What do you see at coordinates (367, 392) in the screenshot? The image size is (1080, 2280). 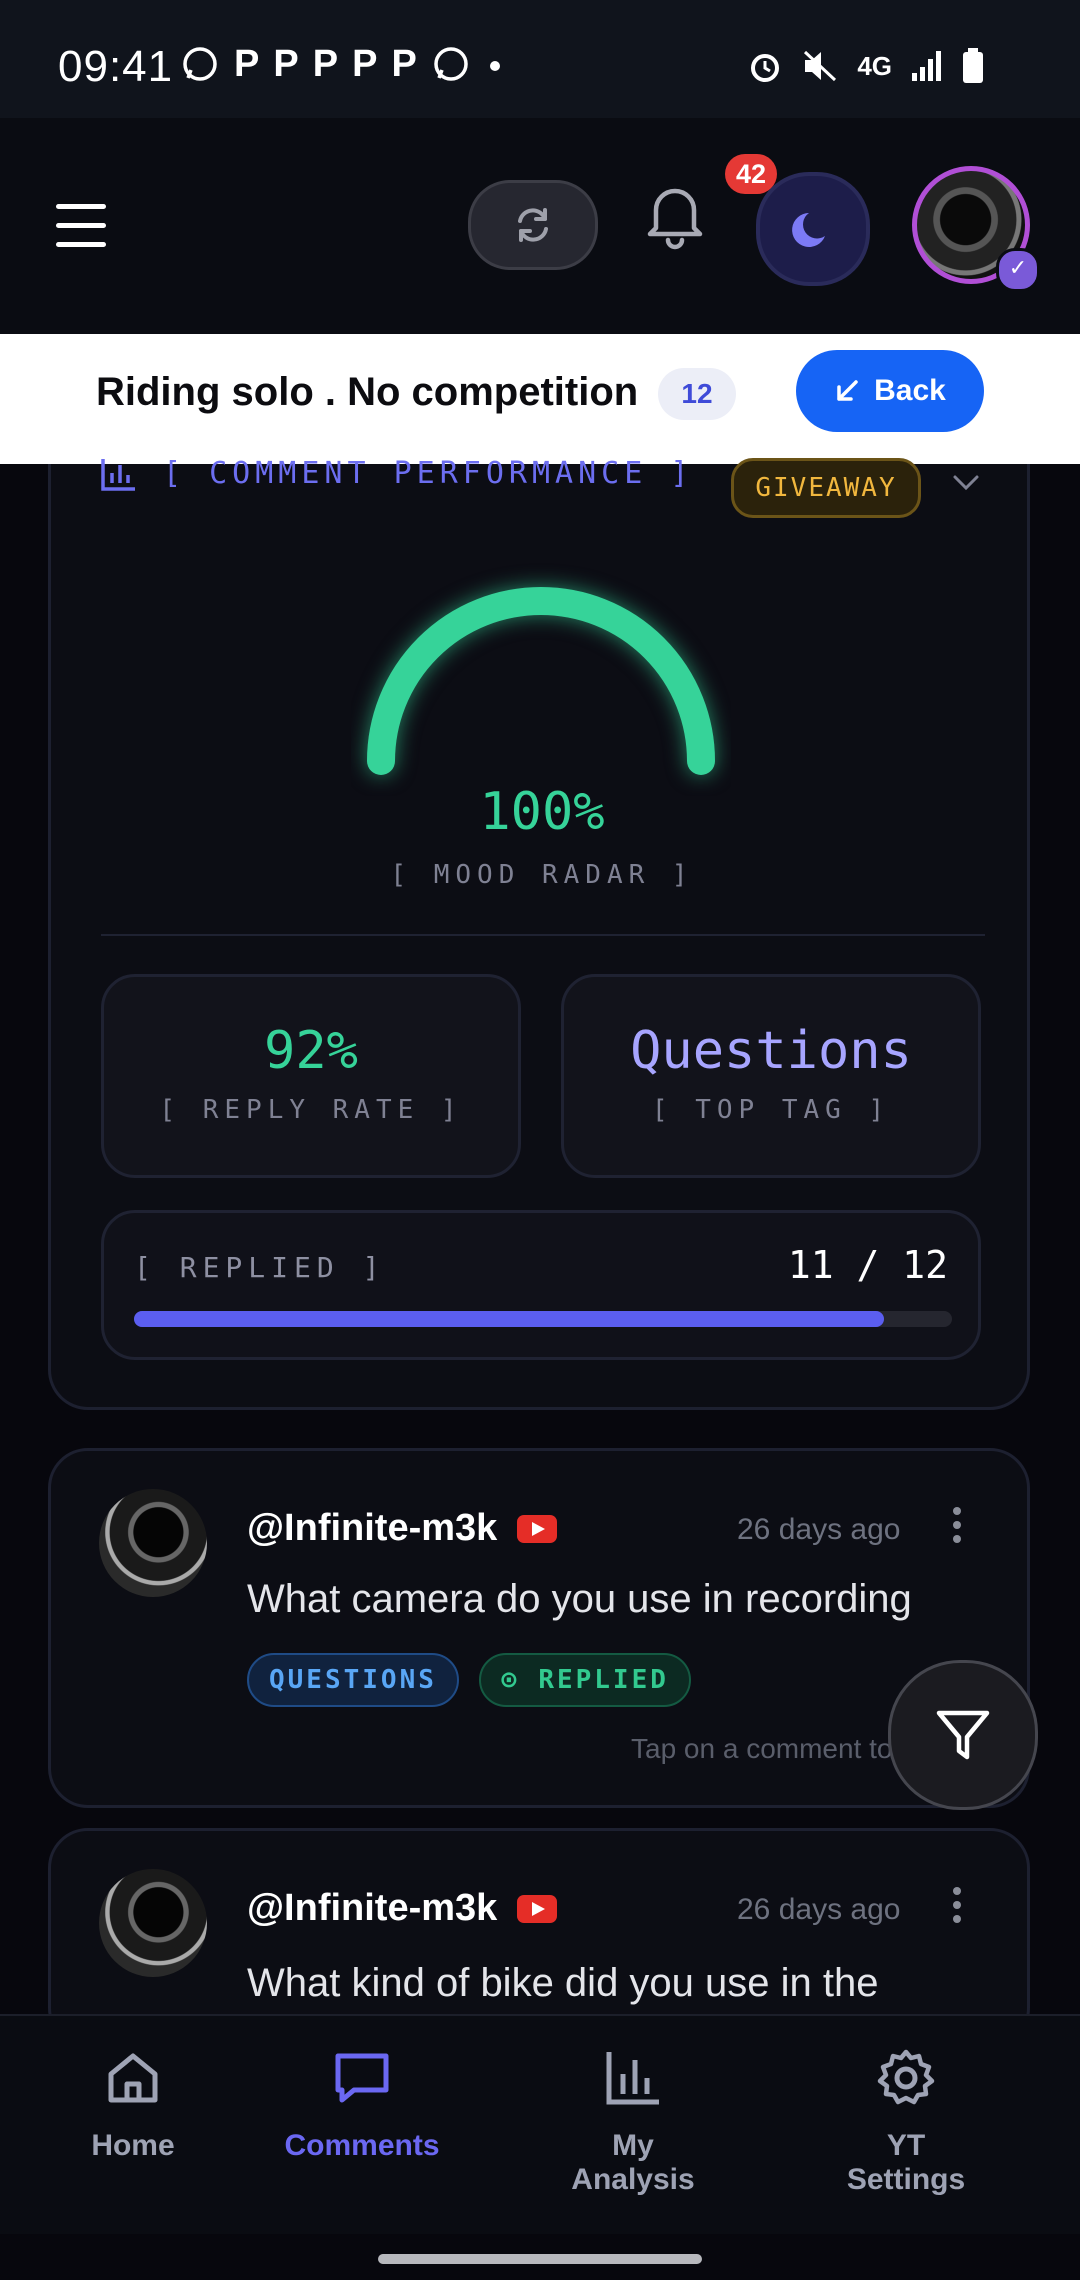 I see `page-title: Riding solo . No competition` at bounding box center [367, 392].